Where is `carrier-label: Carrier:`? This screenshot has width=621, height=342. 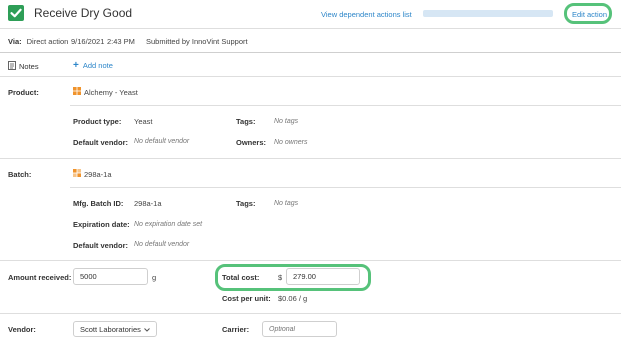
carrier-label: Carrier: is located at coordinates (236, 329).